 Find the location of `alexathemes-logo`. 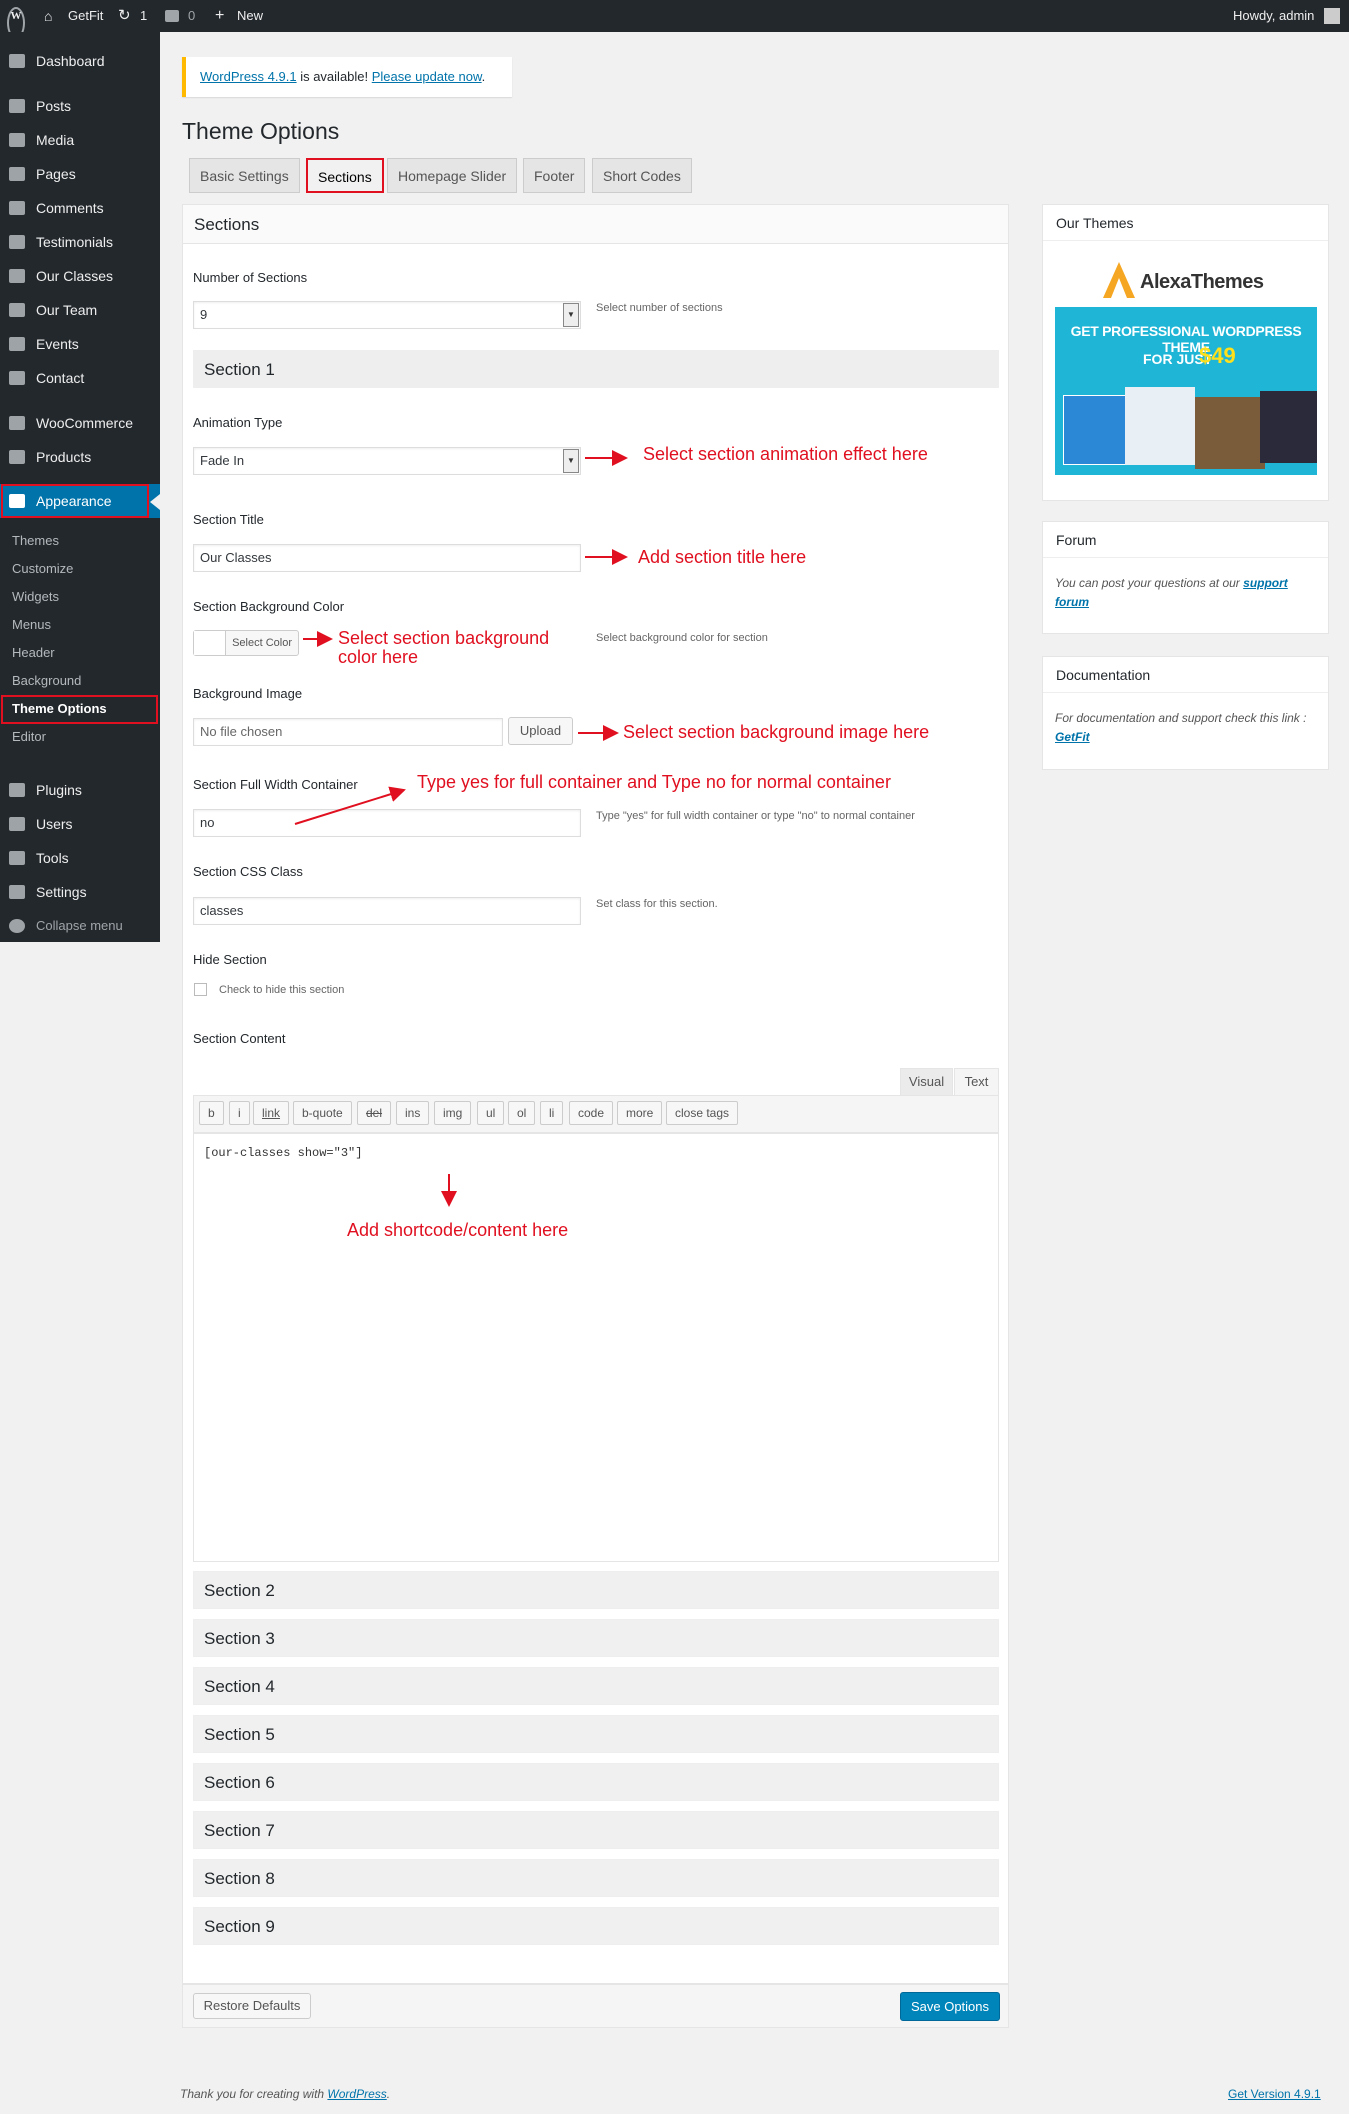

alexathemes-logo is located at coordinates (1119, 281).